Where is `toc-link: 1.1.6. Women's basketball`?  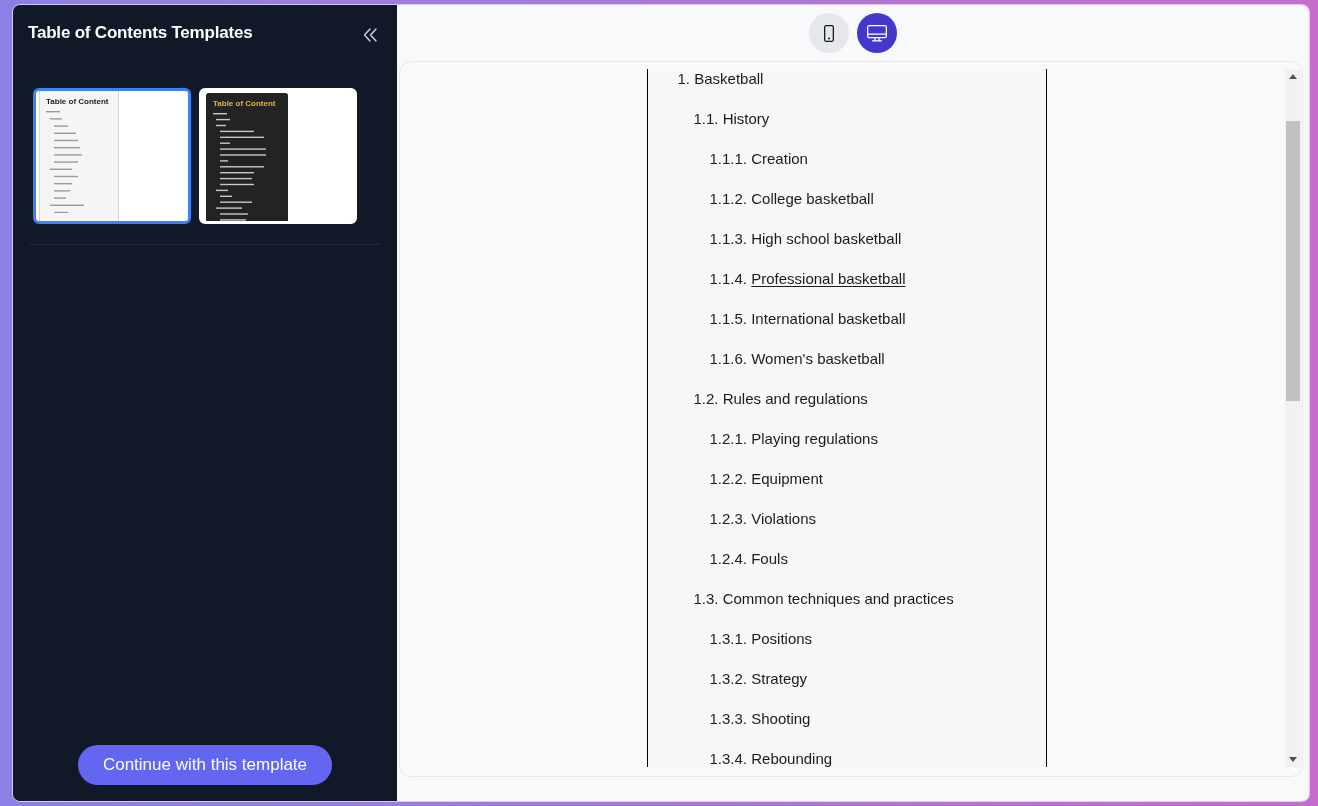
toc-link: 1.1.6. Women's basketball is located at coordinates (797, 359).